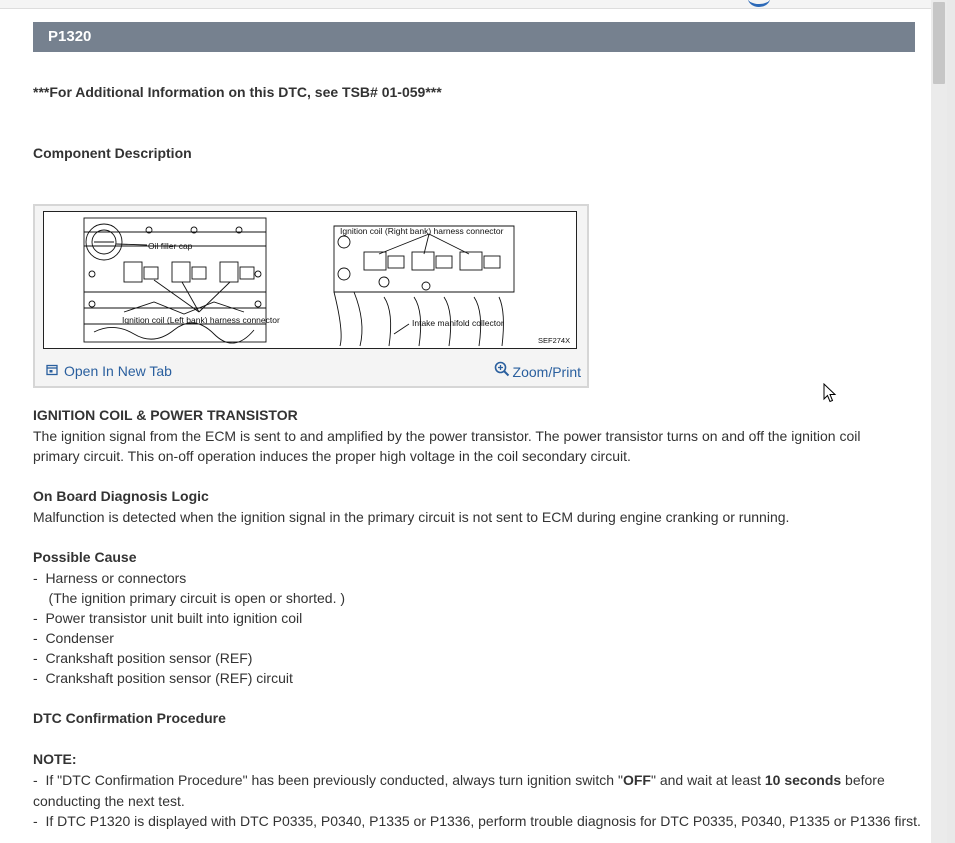 Image resolution: width=955 pixels, height=843 pixels. I want to click on component-description-heading: Component Description, so click(112, 153).